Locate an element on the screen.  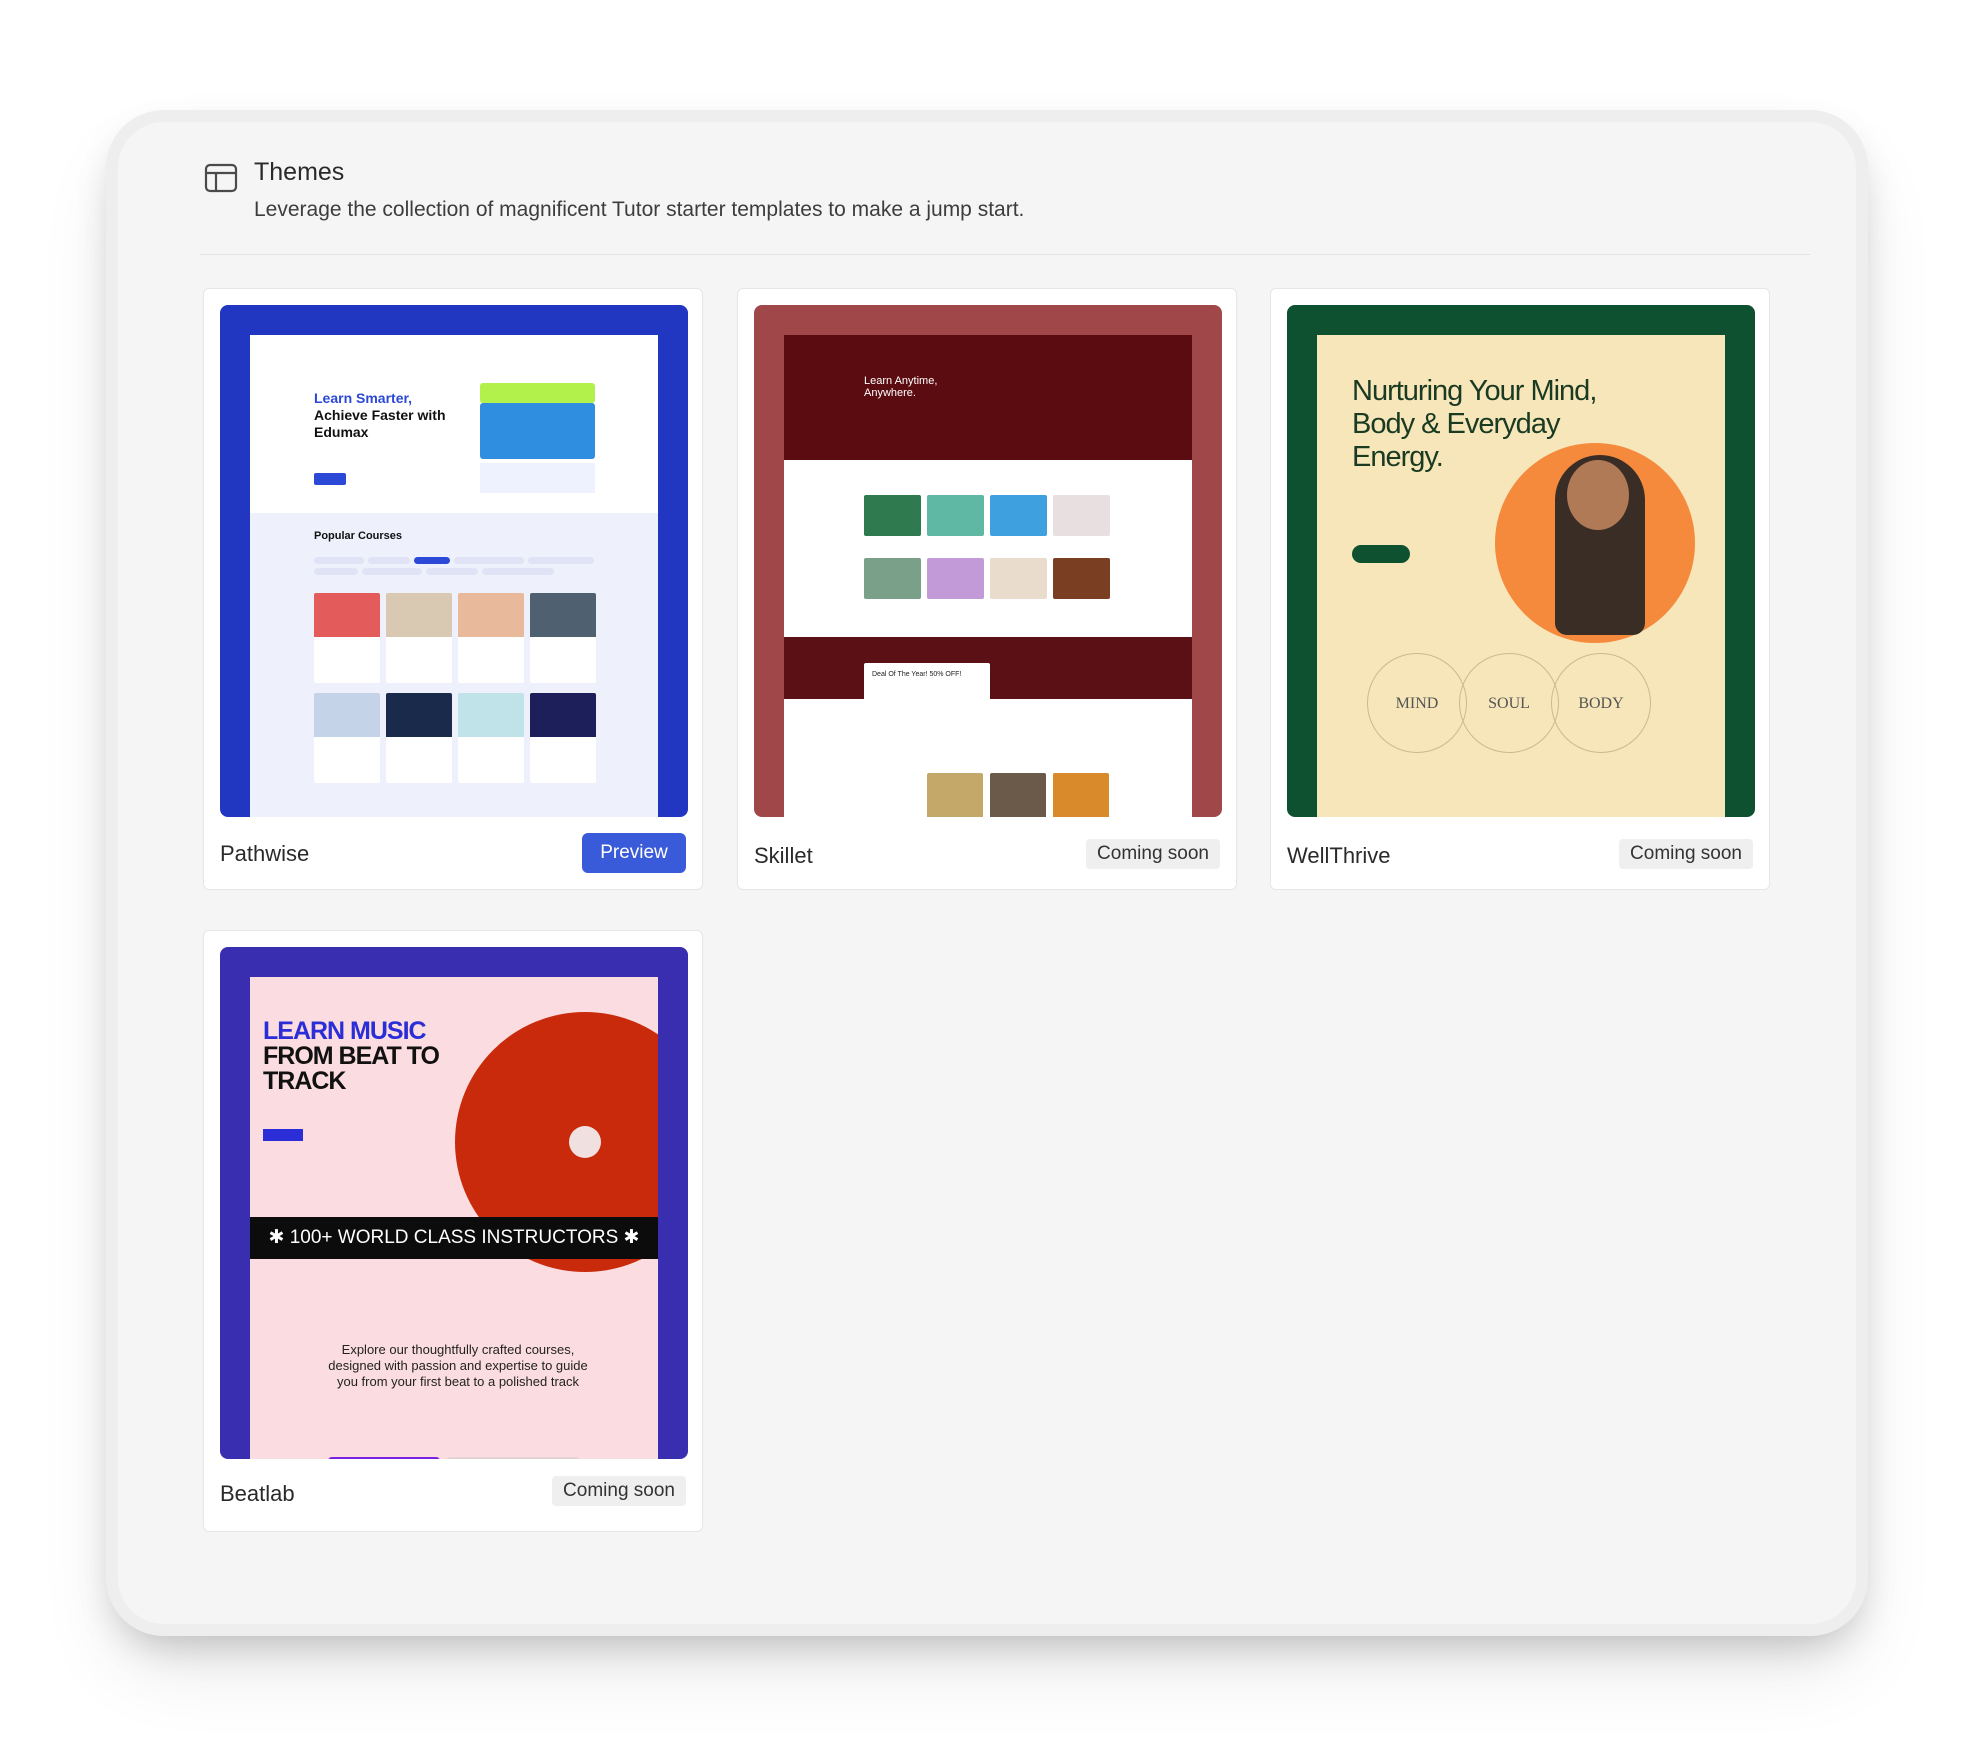
theme-name: Pathwise is located at coordinates (265, 853).